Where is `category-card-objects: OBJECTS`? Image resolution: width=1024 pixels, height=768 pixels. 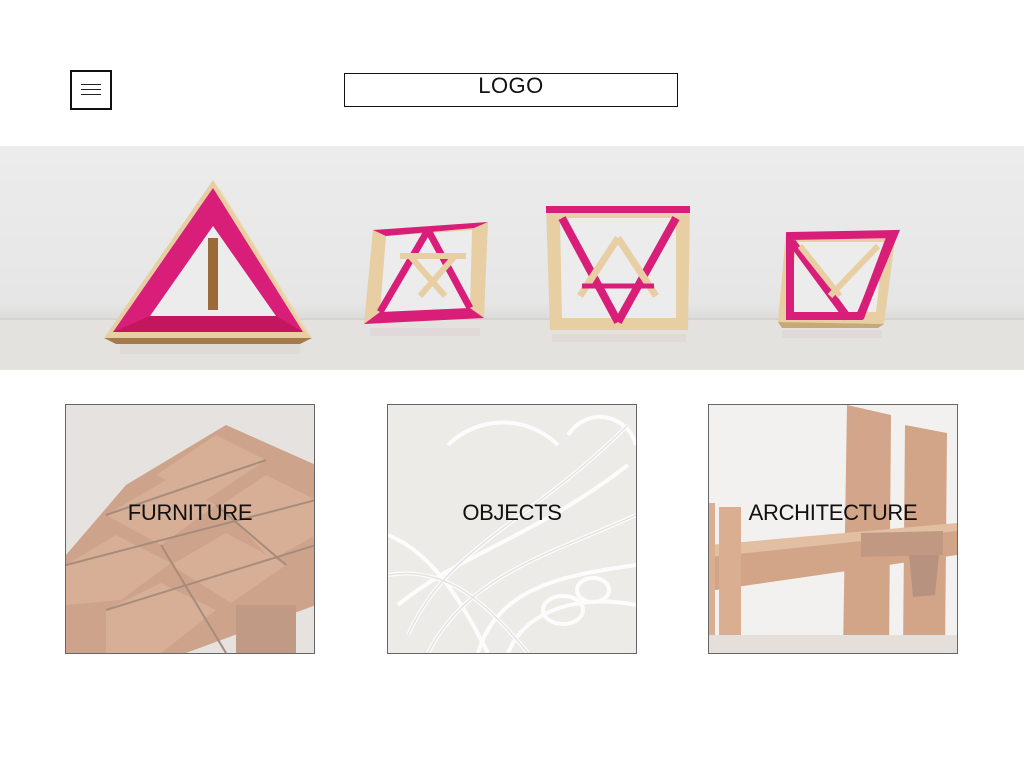 category-card-objects: OBJECTS is located at coordinates (512, 529).